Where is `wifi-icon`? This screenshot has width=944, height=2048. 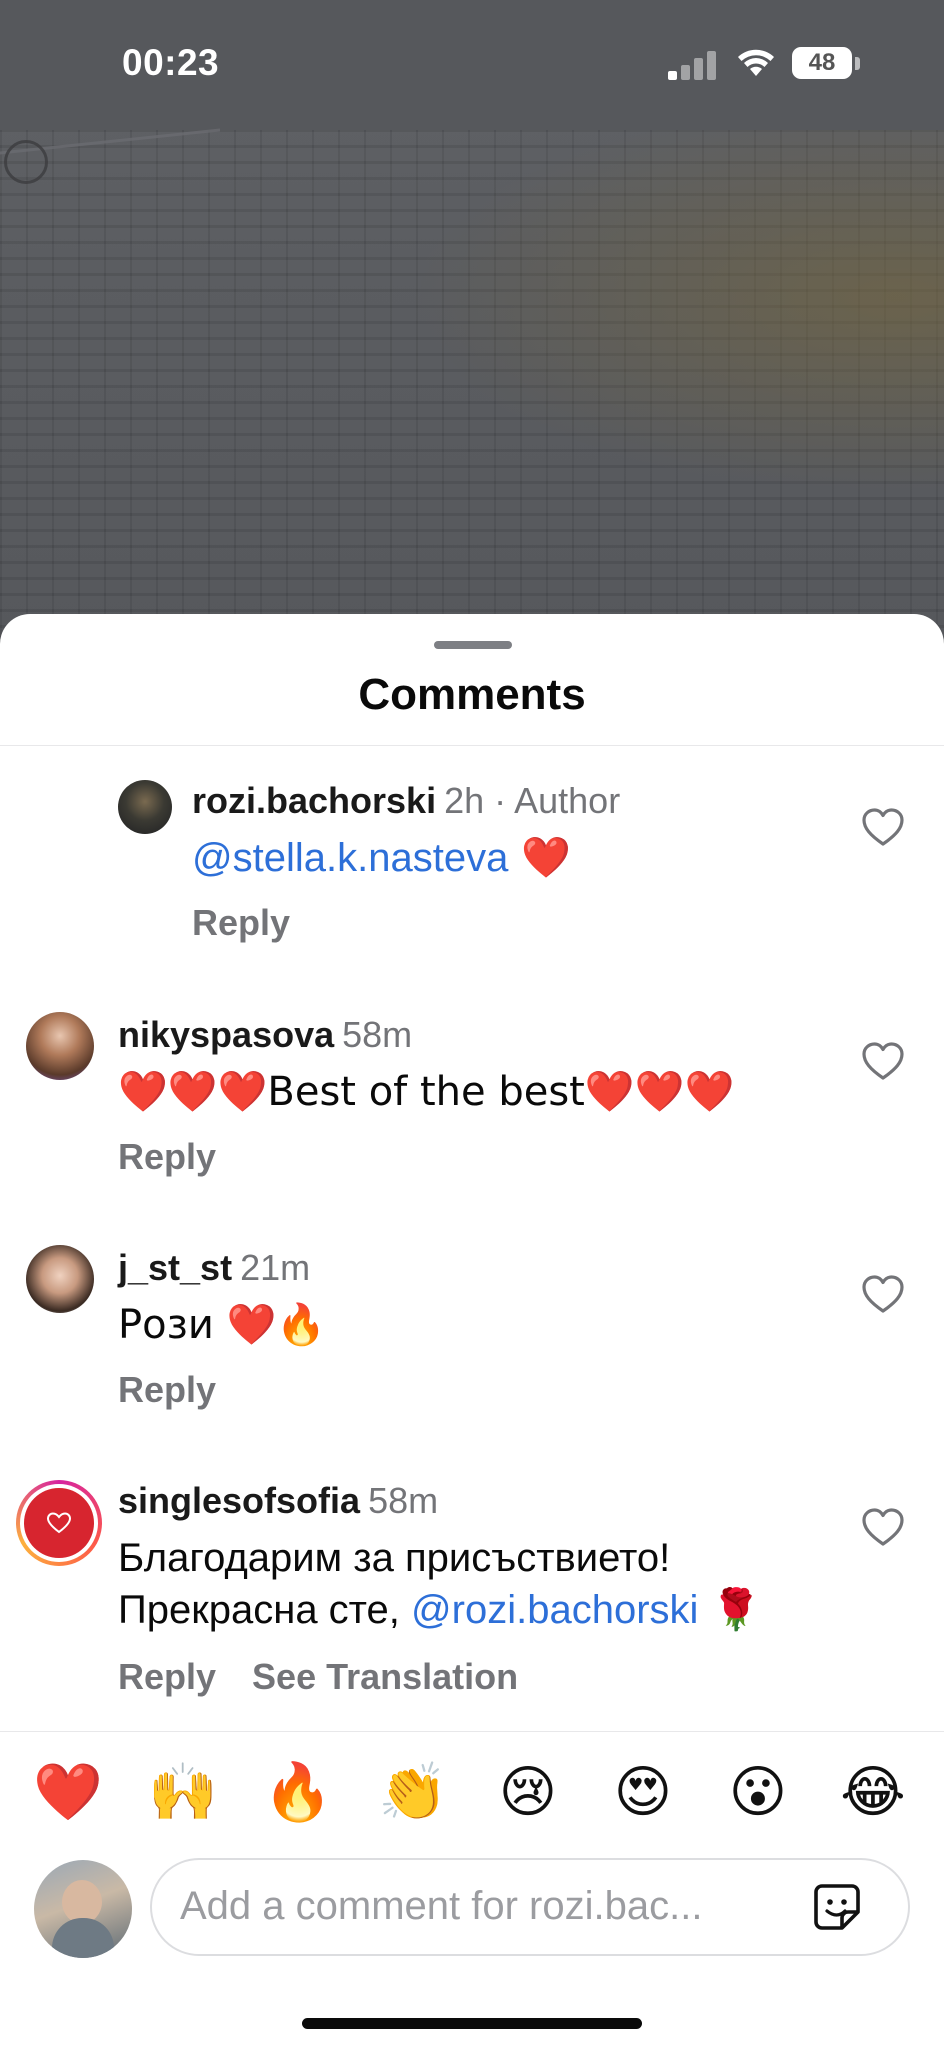
wifi-icon is located at coordinates (756, 62).